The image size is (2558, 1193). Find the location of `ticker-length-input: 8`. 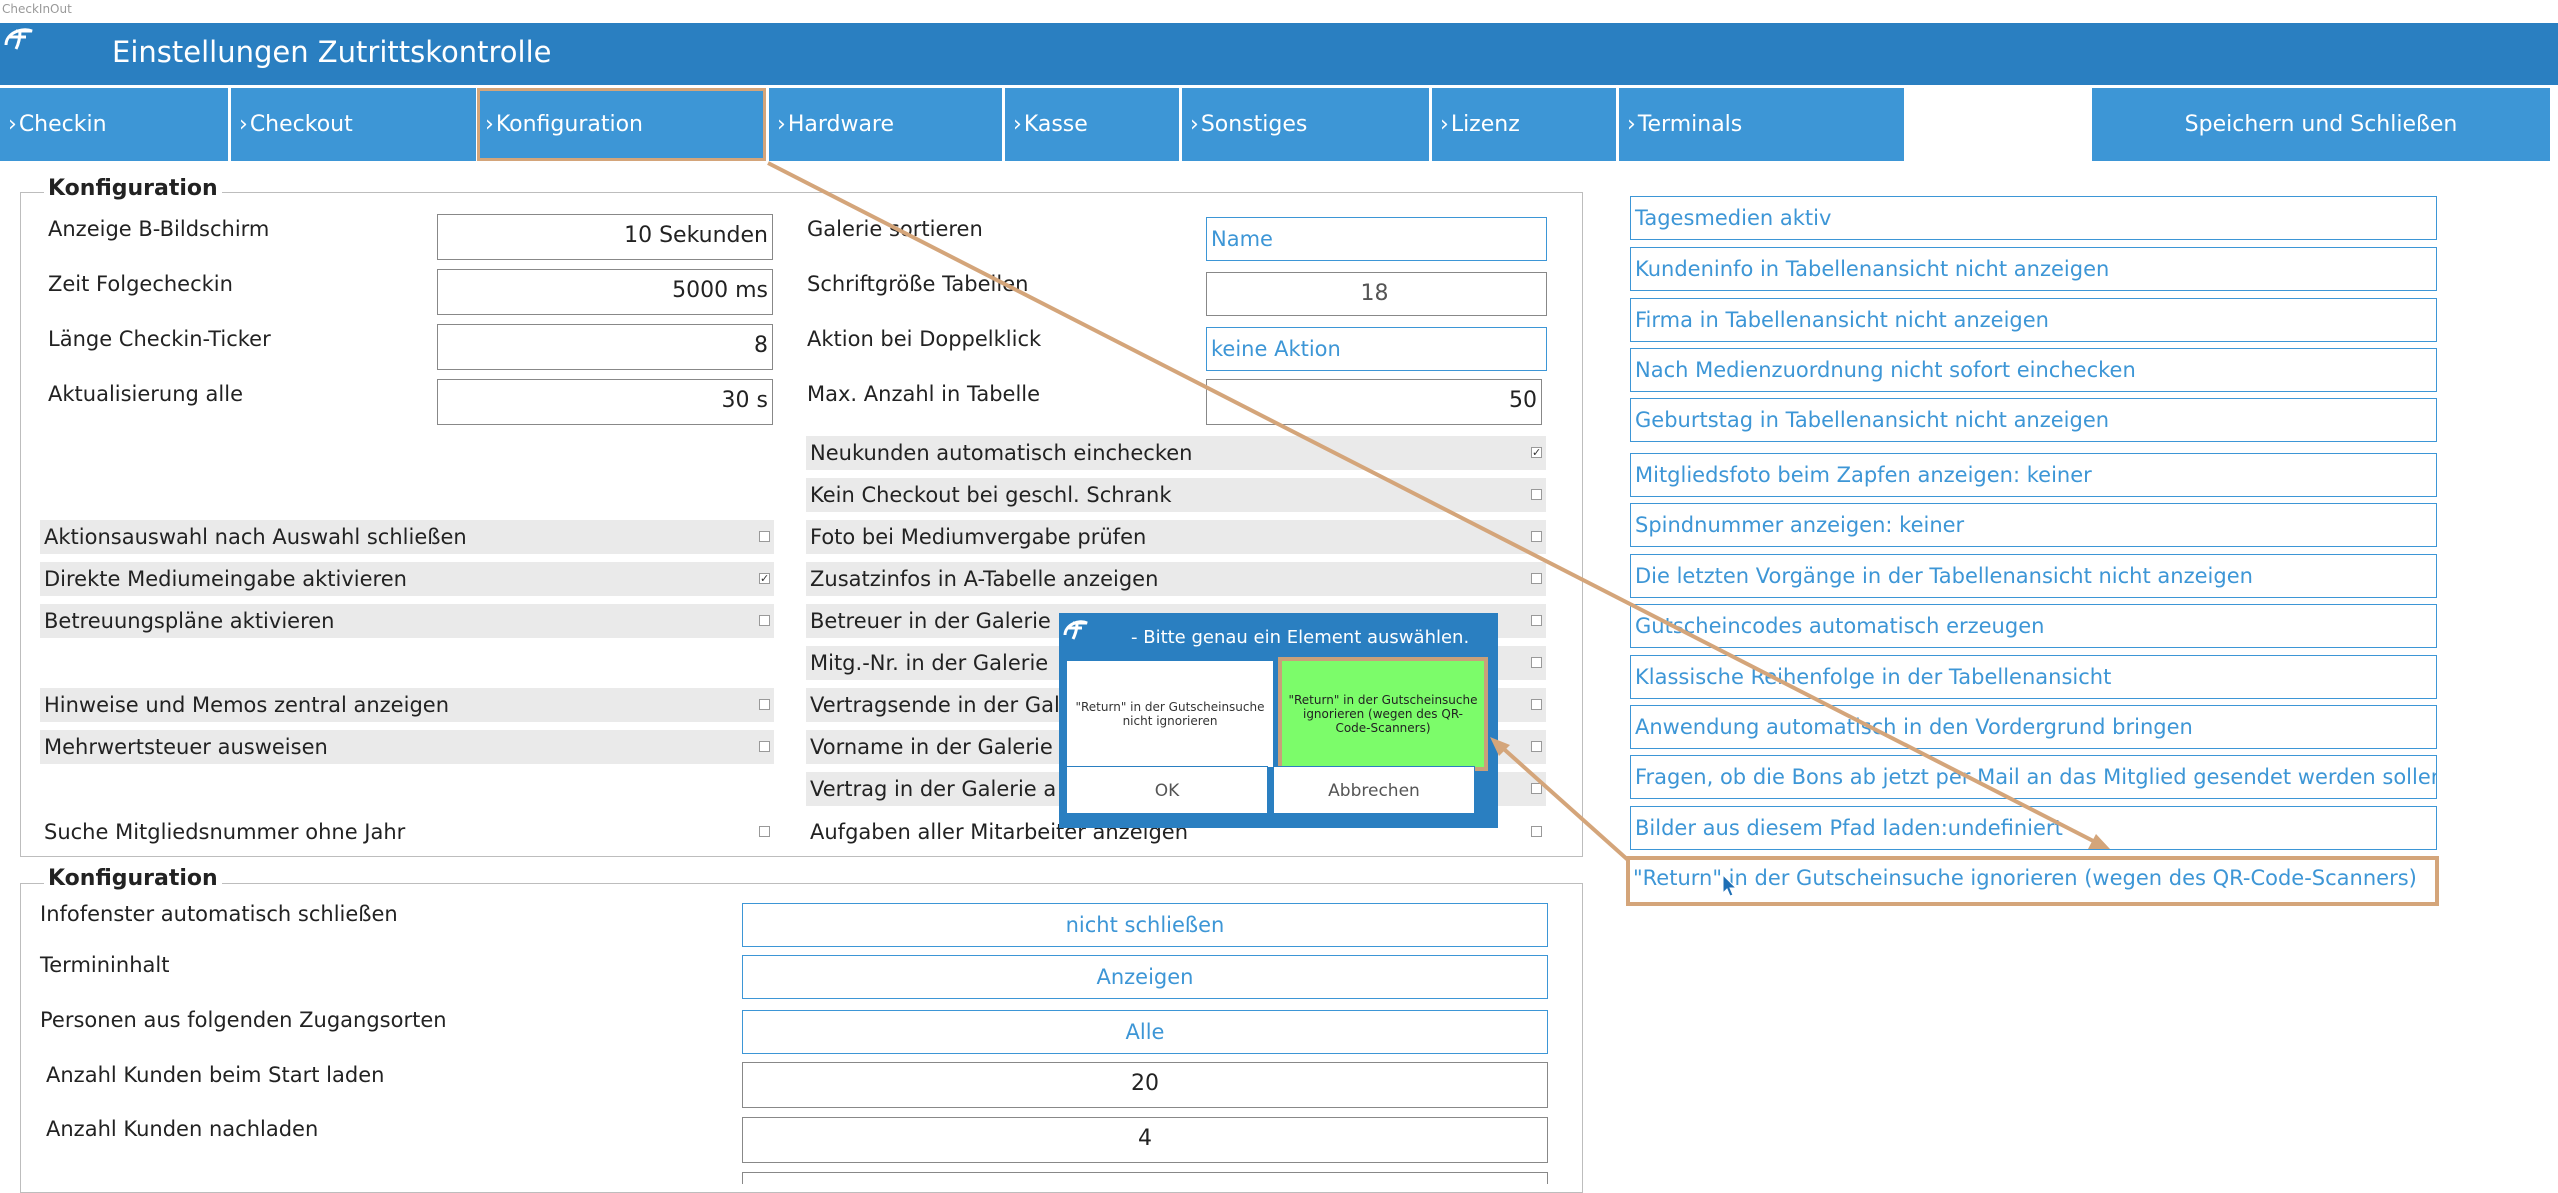

ticker-length-input: 8 is located at coordinates (605, 347).